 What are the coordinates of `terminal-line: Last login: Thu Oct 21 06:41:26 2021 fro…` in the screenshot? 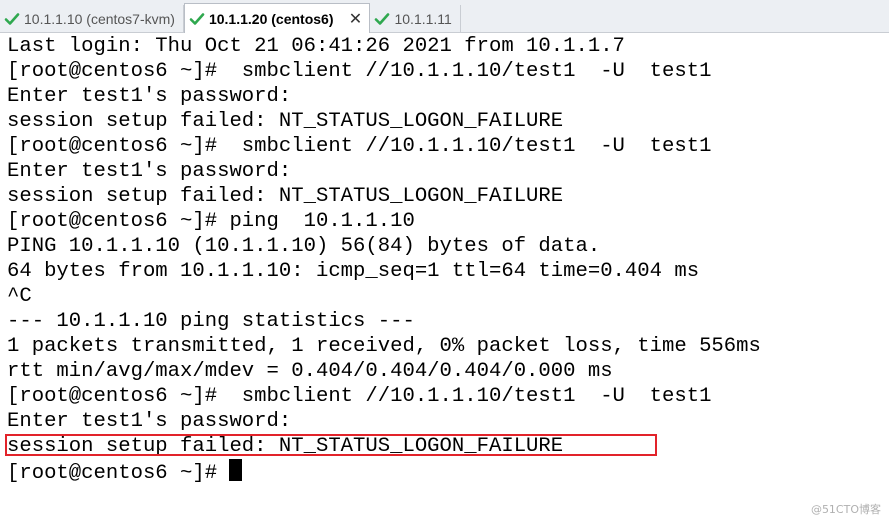 It's located at (316, 46).